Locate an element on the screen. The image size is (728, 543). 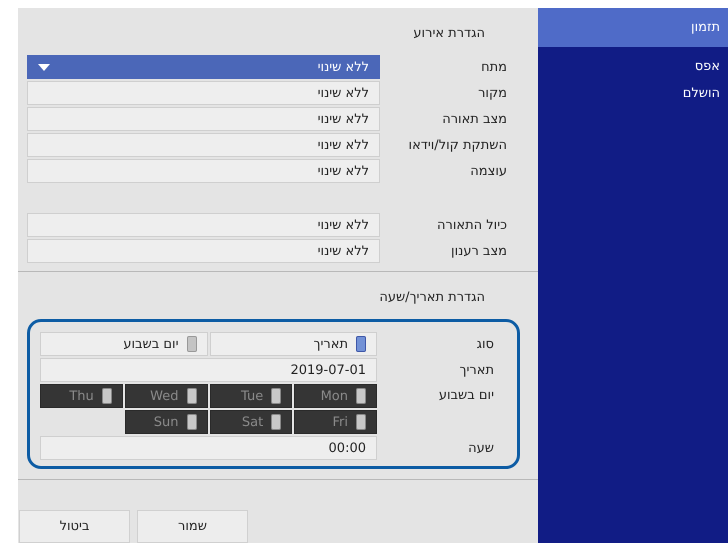
option-label: תאריך is located at coordinates (331, 344).